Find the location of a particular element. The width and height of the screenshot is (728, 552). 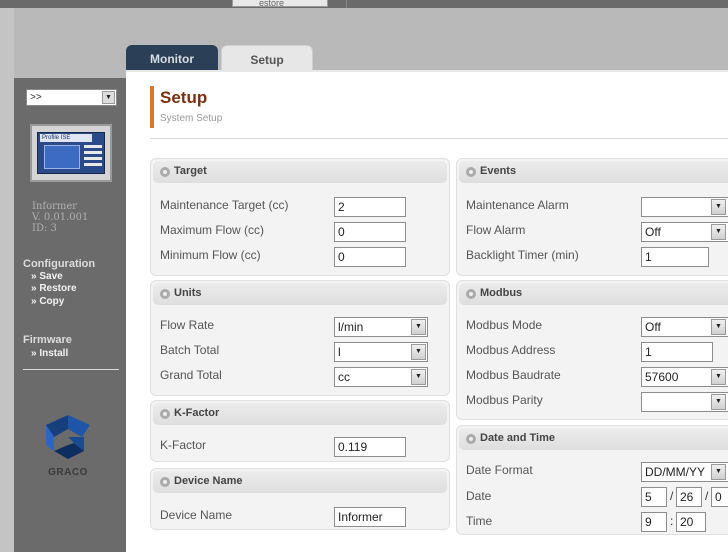

restore-link: » Restore is located at coordinates (54, 288).